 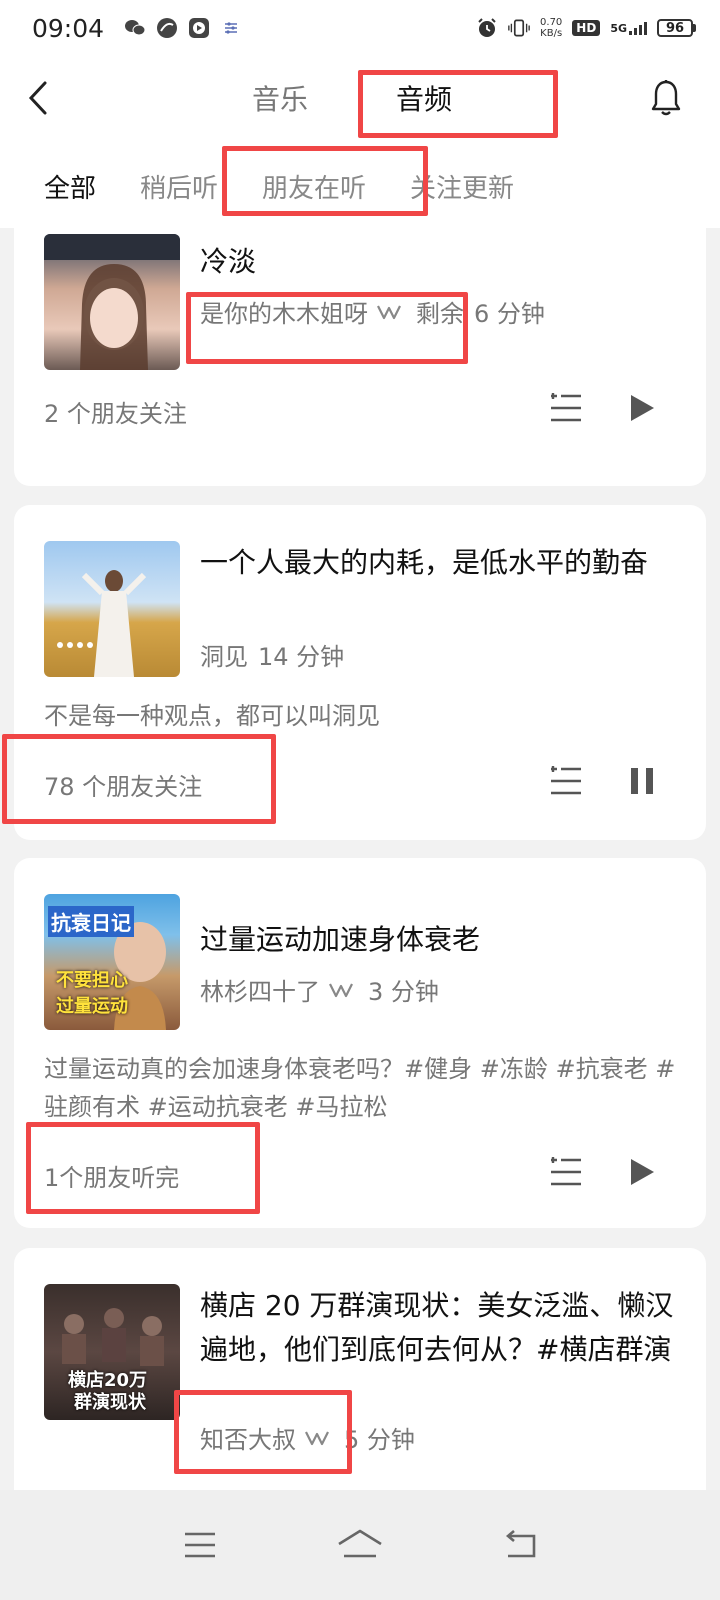 I want to click on menu-nav-button, so click(x=200, y=1545).